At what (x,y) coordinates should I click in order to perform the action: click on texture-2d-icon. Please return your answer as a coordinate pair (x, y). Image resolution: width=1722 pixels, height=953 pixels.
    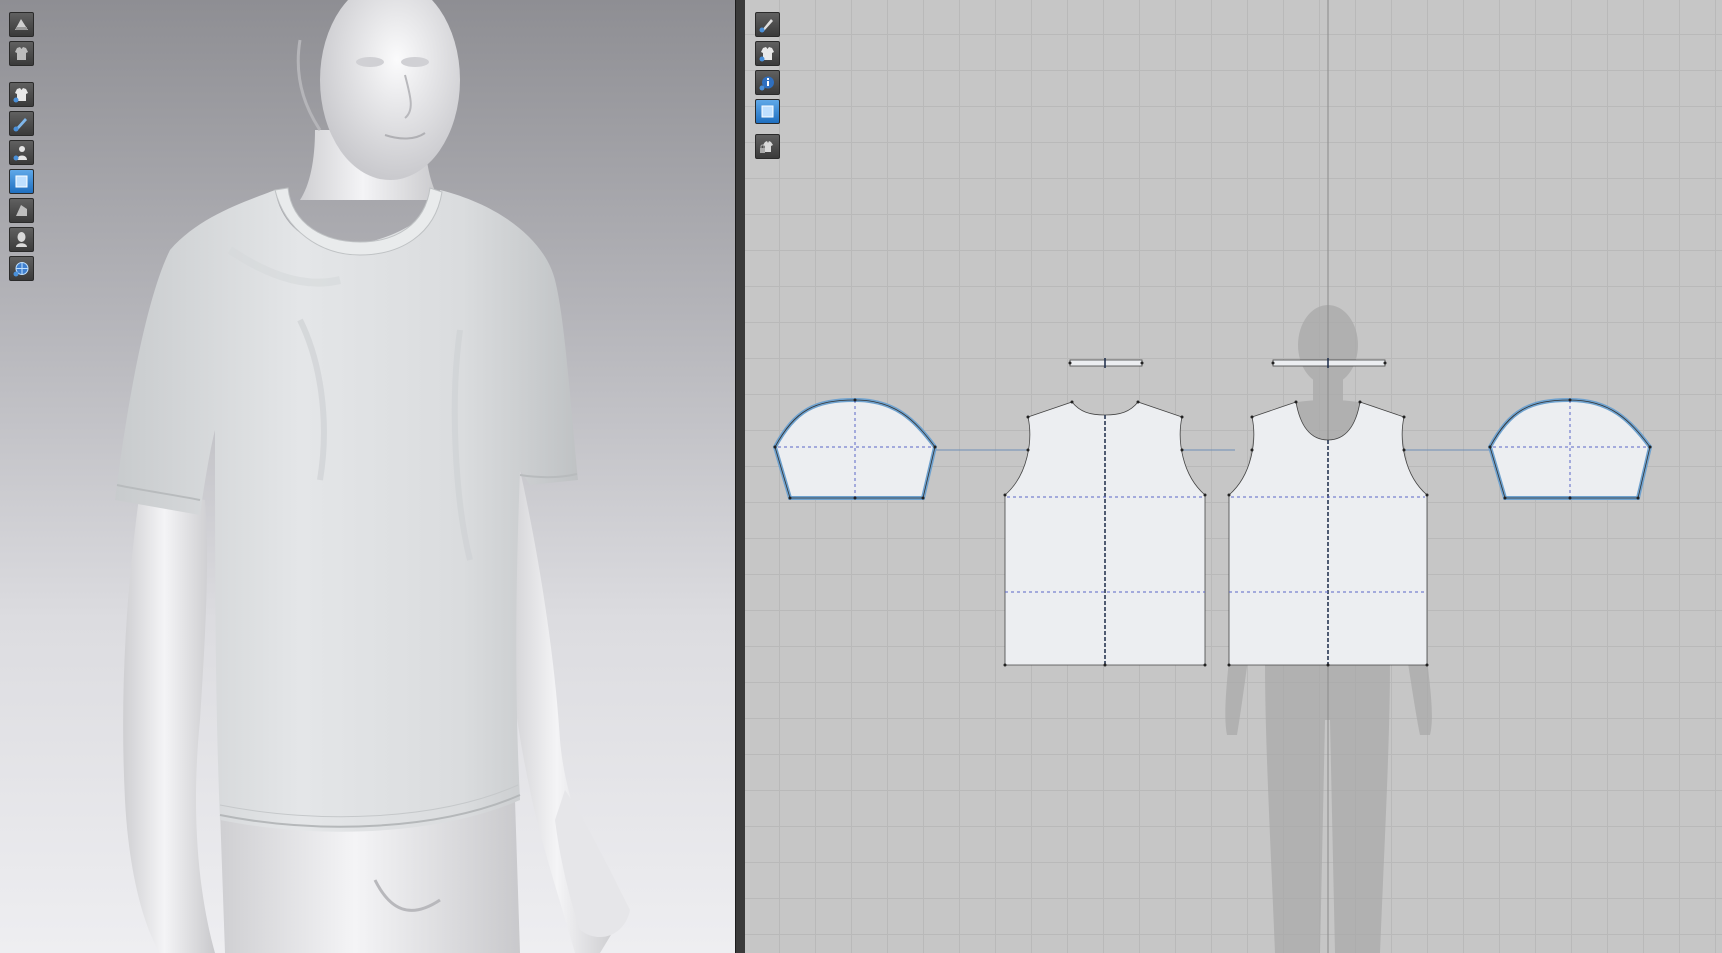
    Looking at the image, I should click on (767, 111).